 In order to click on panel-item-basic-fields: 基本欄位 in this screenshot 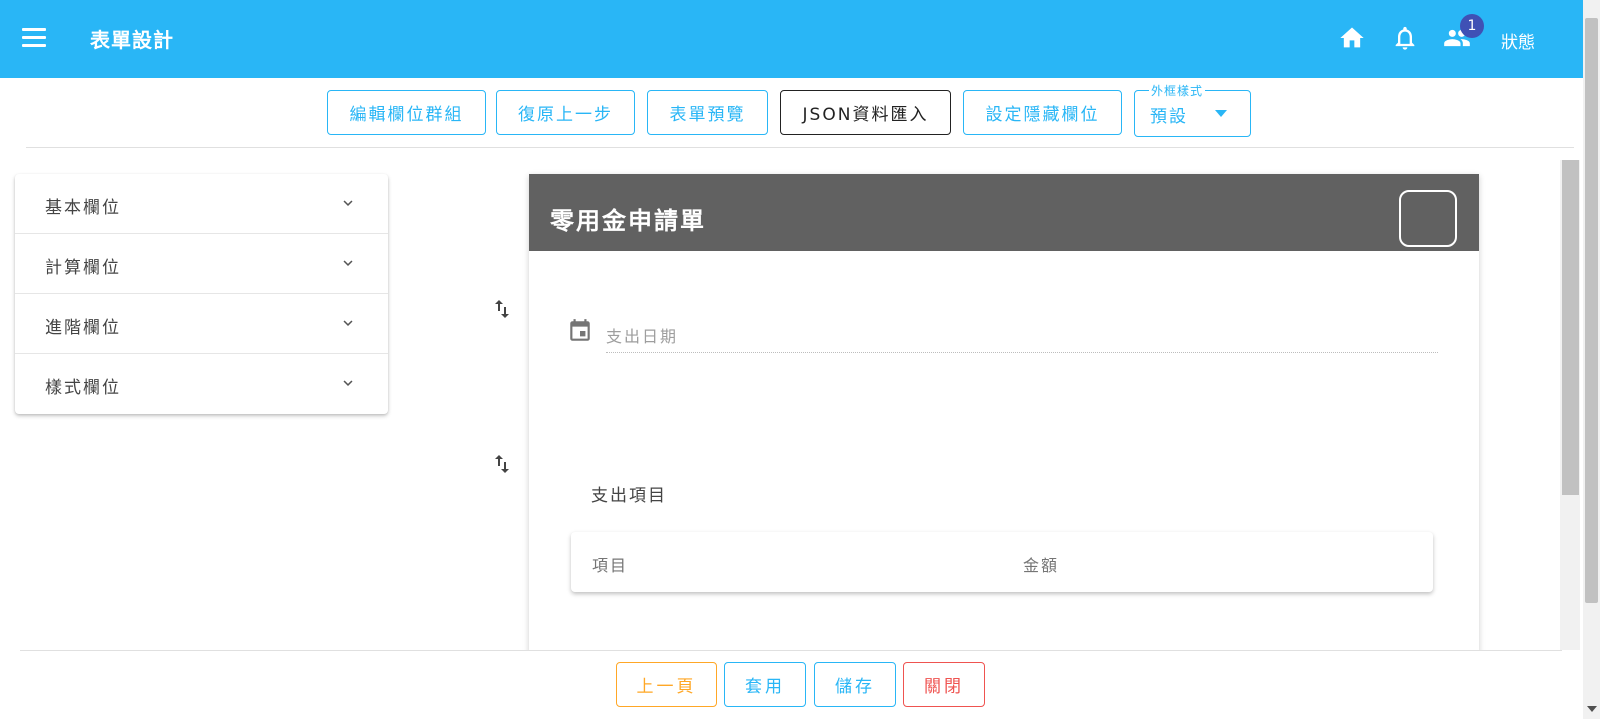, I will do `click(201, 204)`.